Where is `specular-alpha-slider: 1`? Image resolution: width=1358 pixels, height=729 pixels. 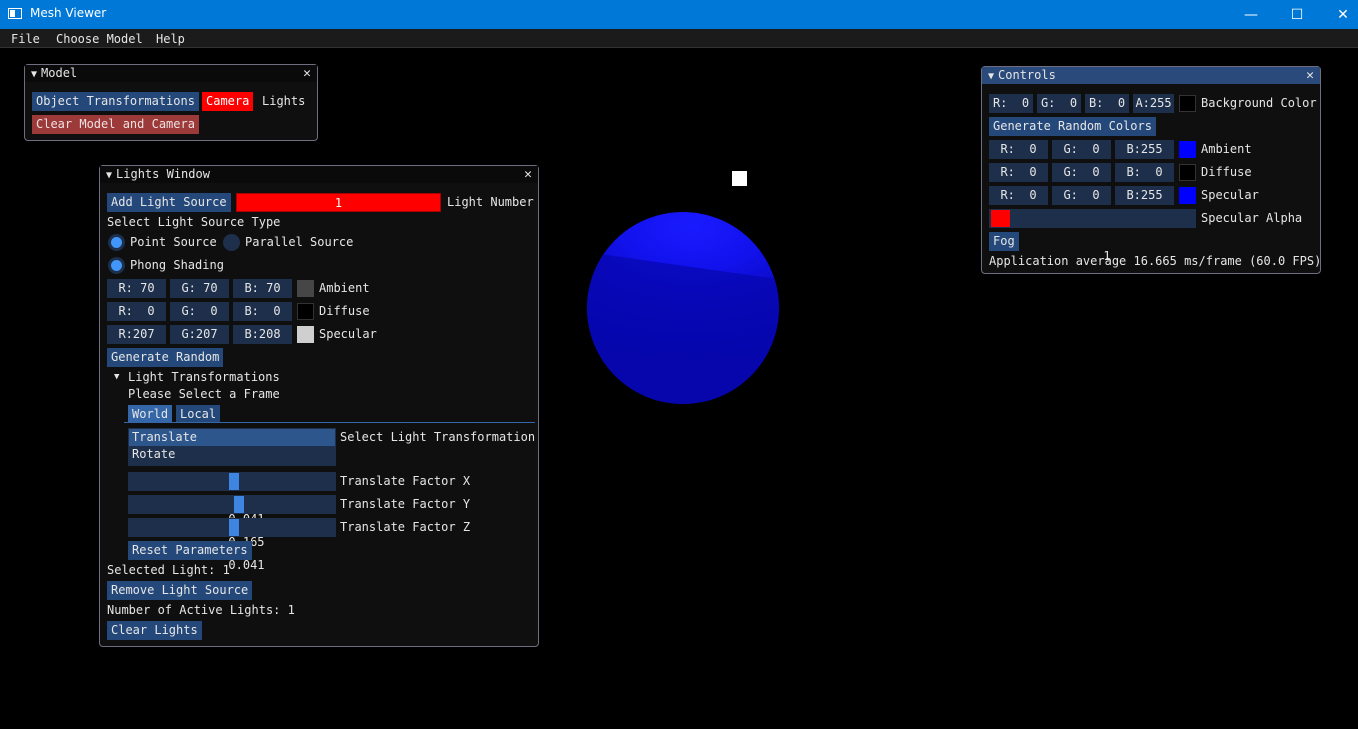
specular-alpha-slider: 1 is located at coordinates (1092, 236).